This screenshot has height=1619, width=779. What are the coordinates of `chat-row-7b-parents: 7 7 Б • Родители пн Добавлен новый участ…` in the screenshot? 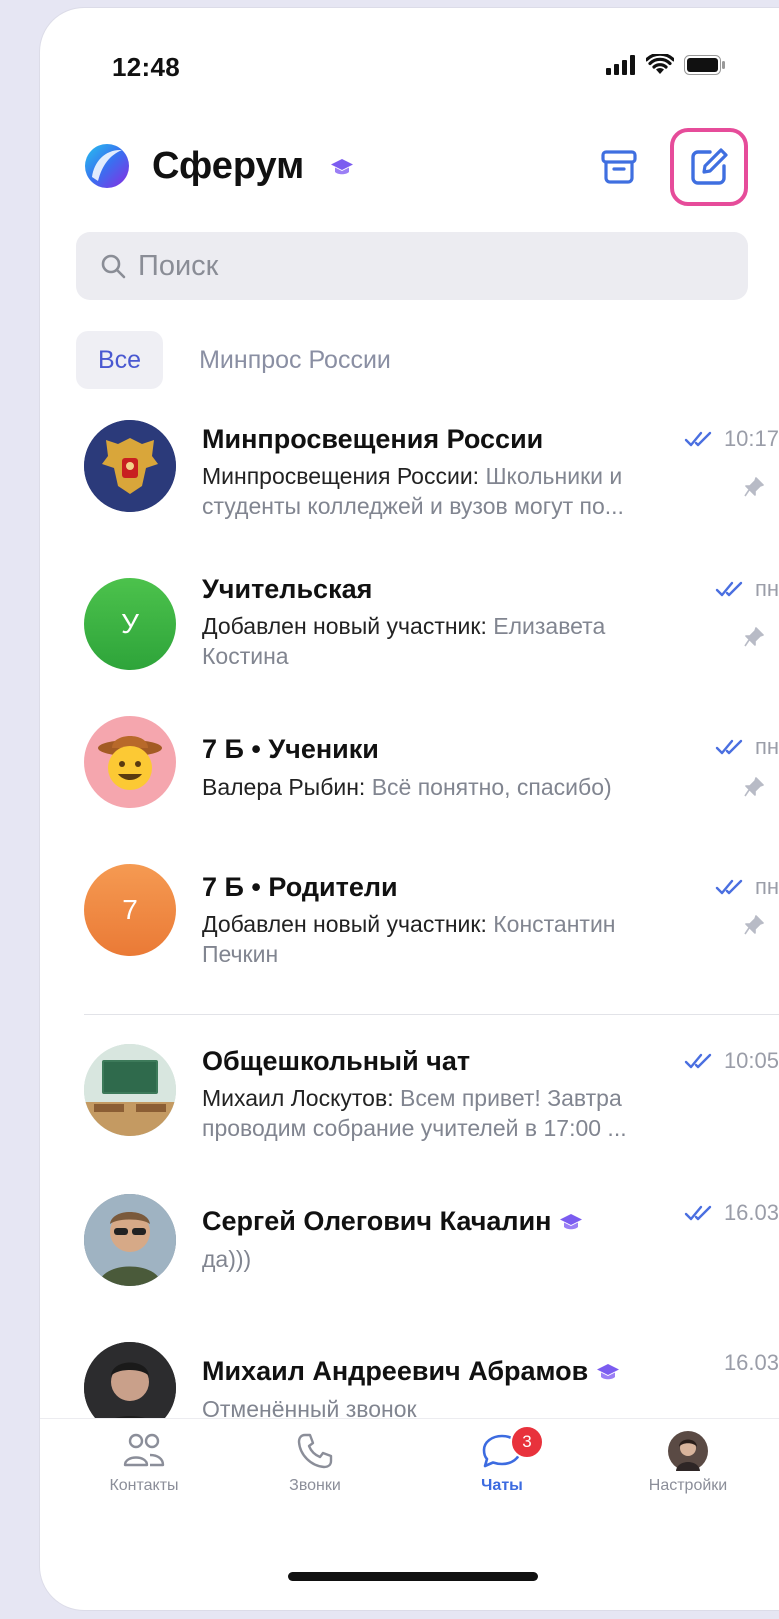 It's located at (409, 934).